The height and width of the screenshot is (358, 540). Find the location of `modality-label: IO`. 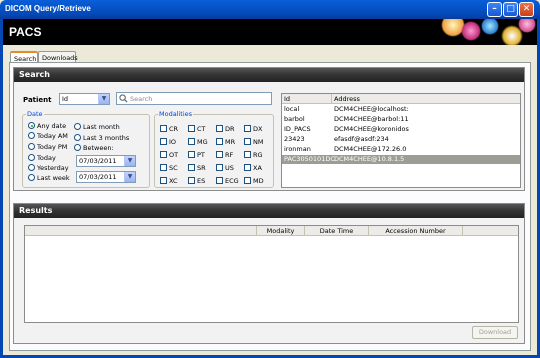

modality-label: IO is located at coordinates (173, 142).